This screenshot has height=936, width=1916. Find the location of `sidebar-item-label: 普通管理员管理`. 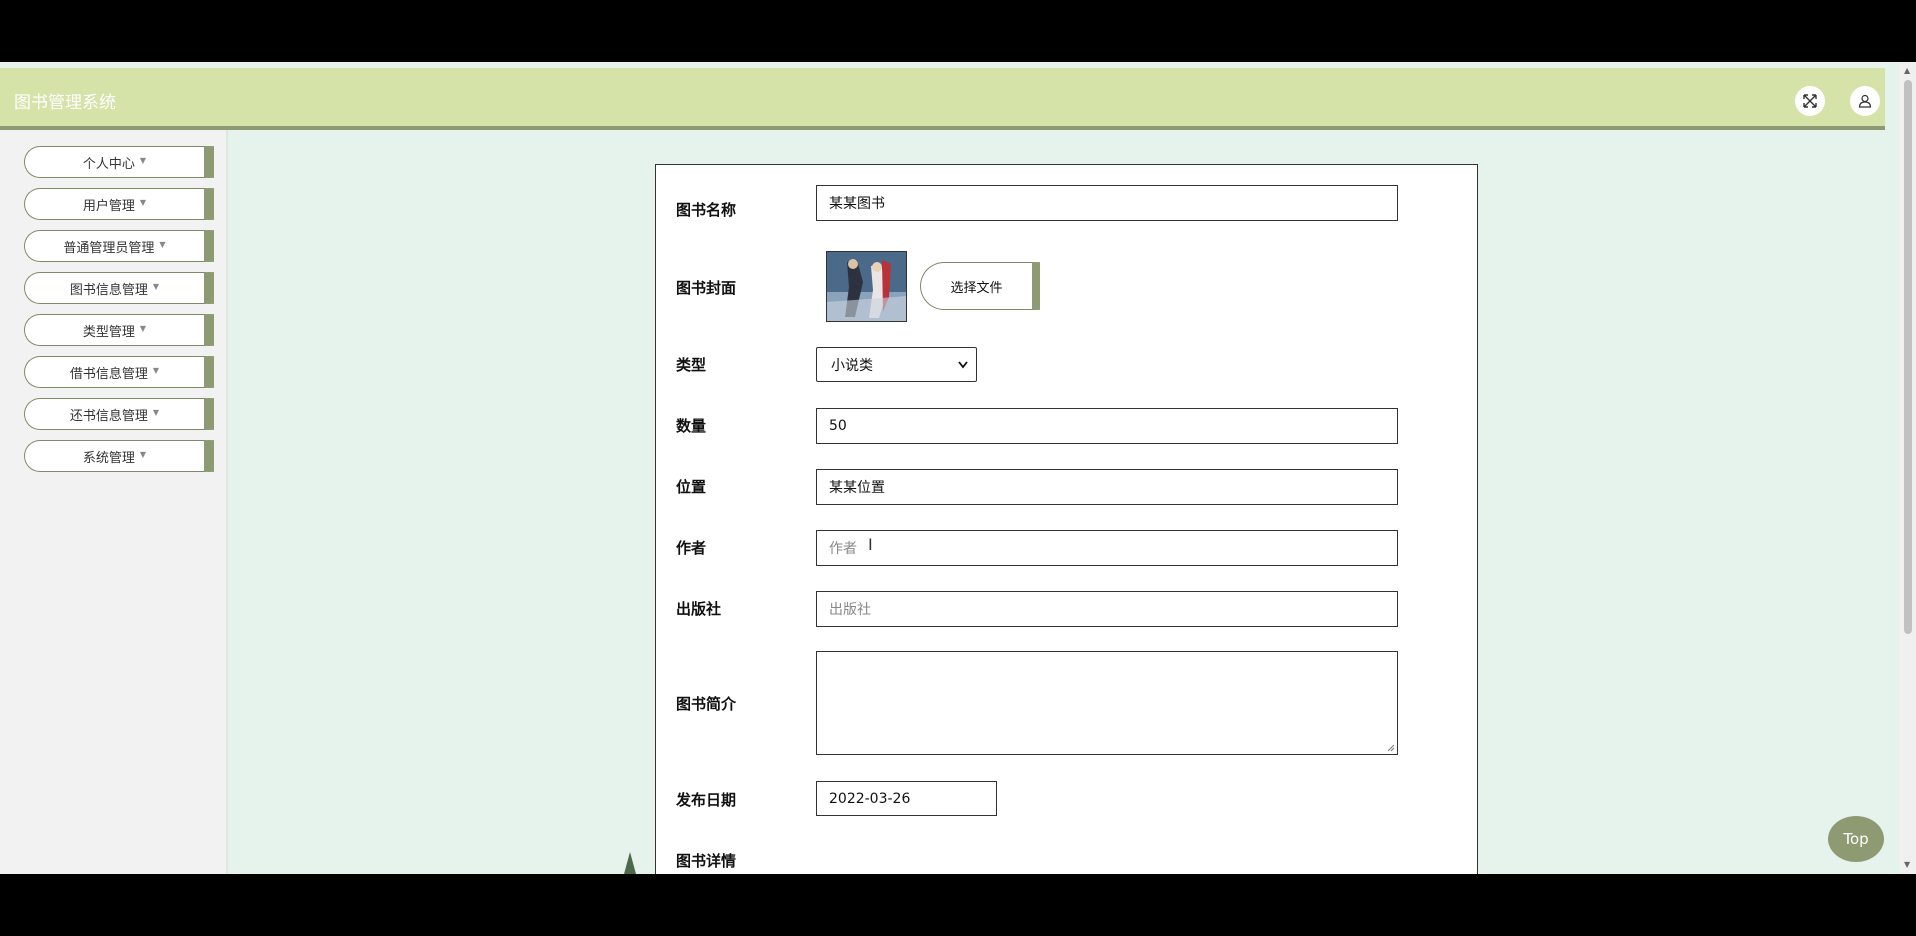

sidebar-item-label: 普通管理员管理 is located at coordinates (109, 248).